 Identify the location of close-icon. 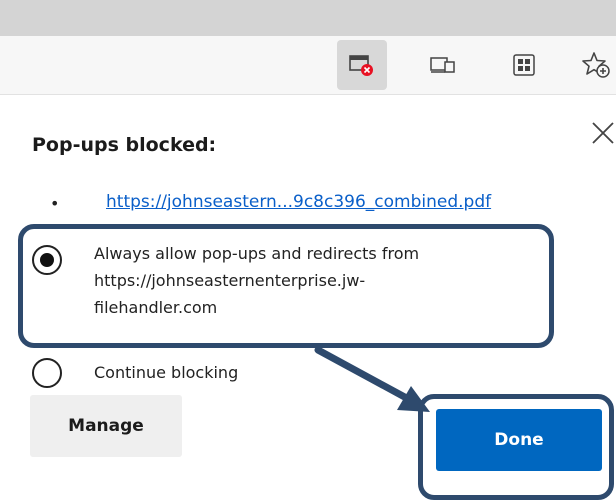
(603, 133).